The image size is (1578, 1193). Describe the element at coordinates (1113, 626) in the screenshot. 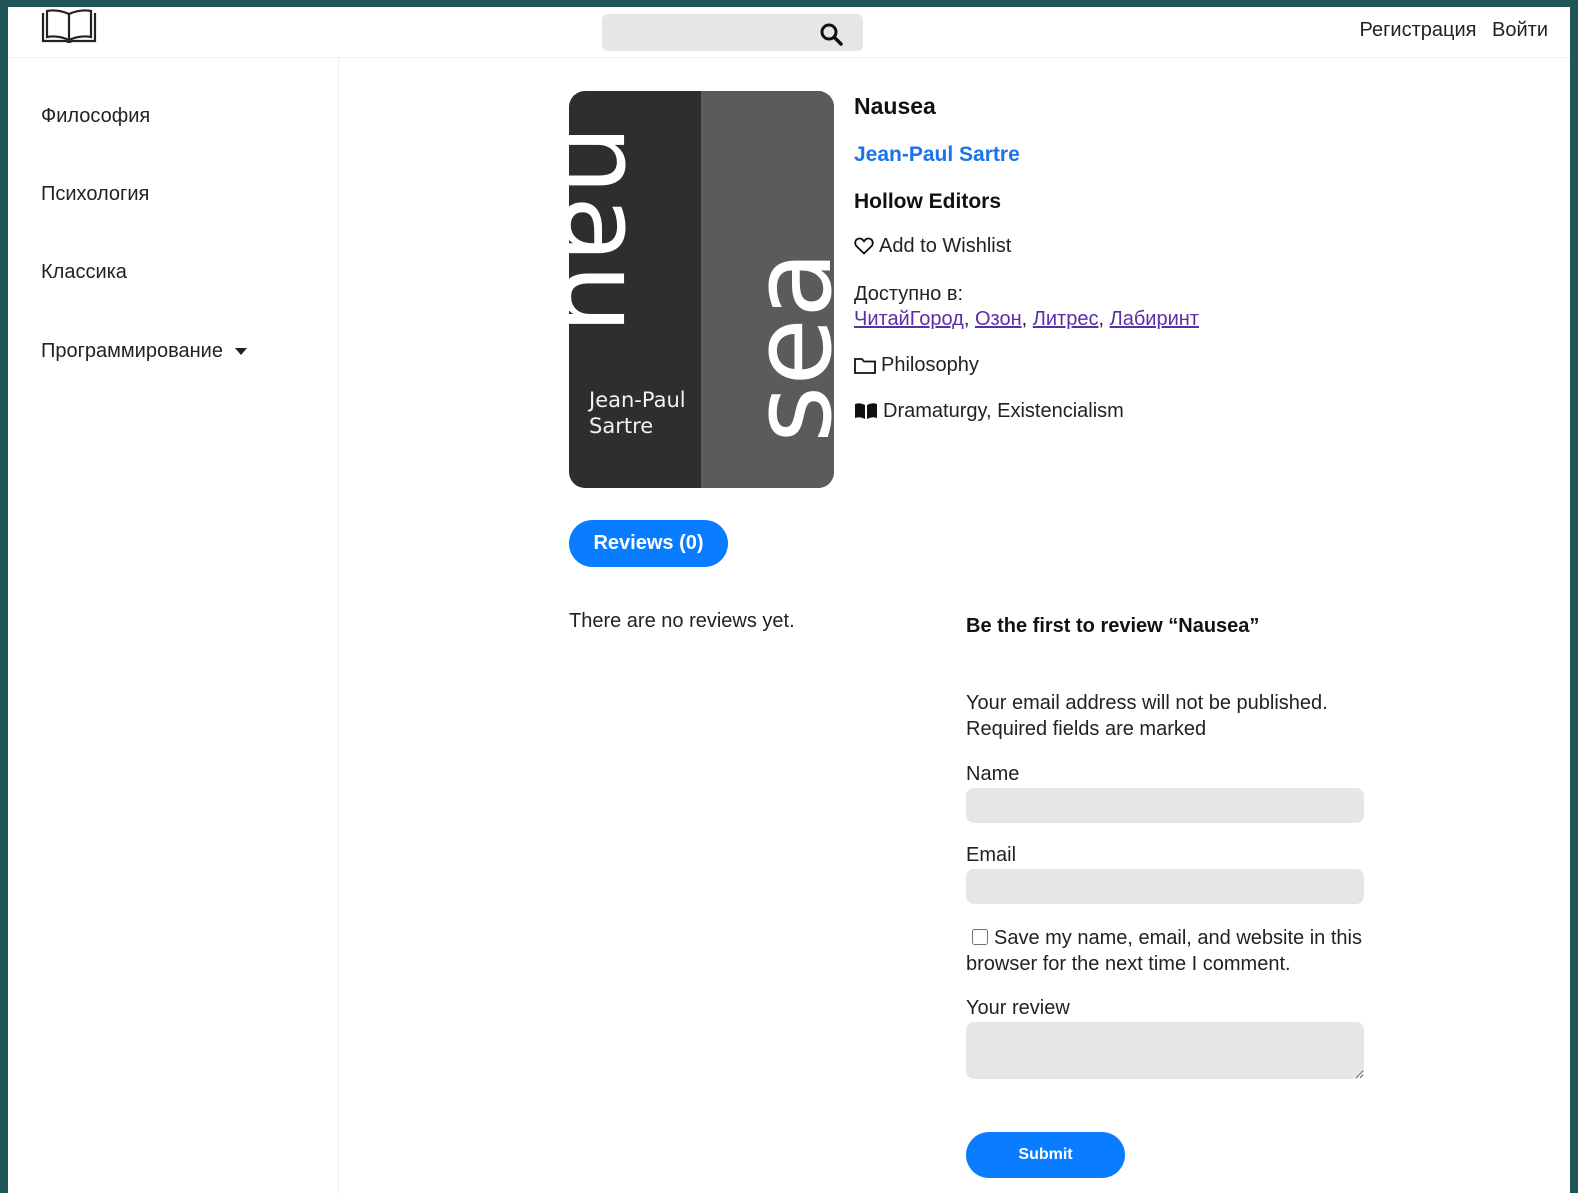

I see `review-form-title: Be the first to review “Nausea”` at that location.